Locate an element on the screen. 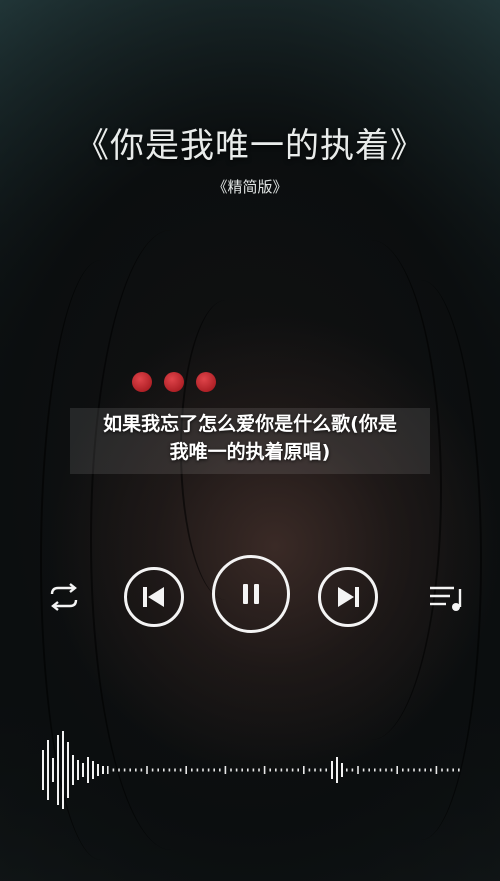  song-edition: 《精简版》 is located at coordinates (250, 187).